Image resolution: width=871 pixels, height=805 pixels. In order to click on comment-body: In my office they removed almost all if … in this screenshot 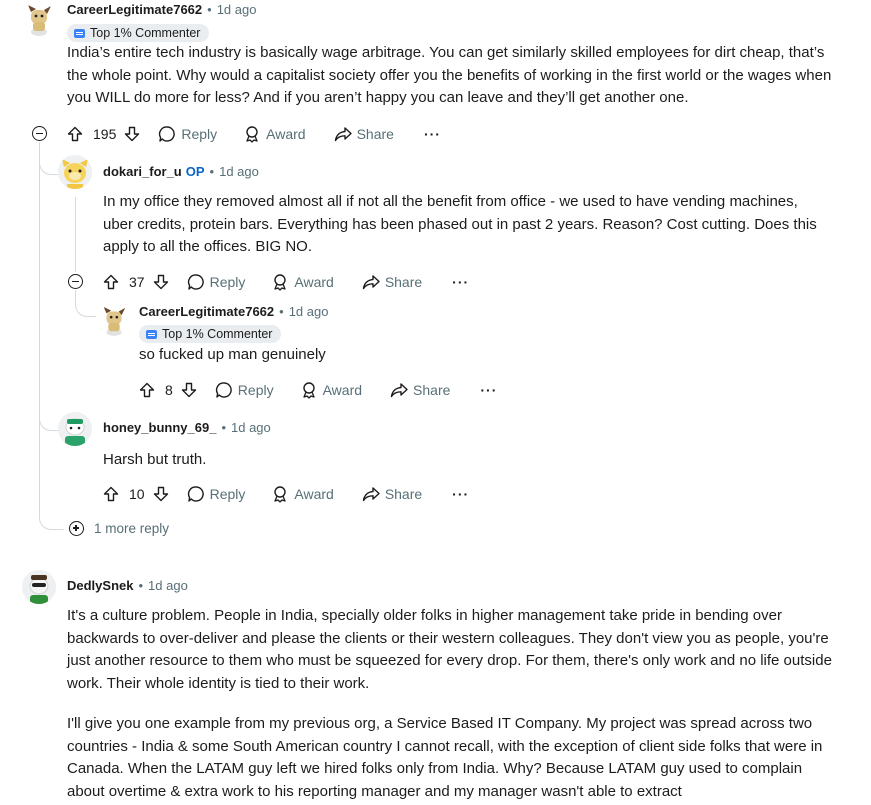, I will do `click(460, 224)`.